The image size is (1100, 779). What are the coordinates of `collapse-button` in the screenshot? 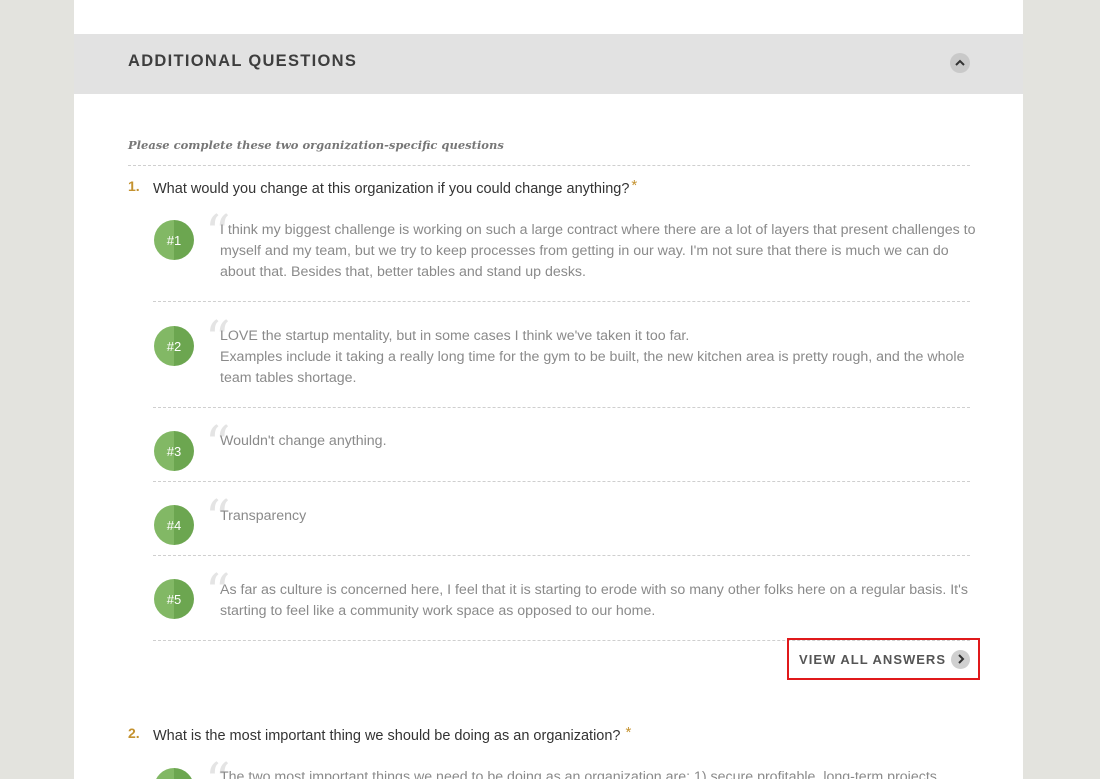 It's located at (960, 63).